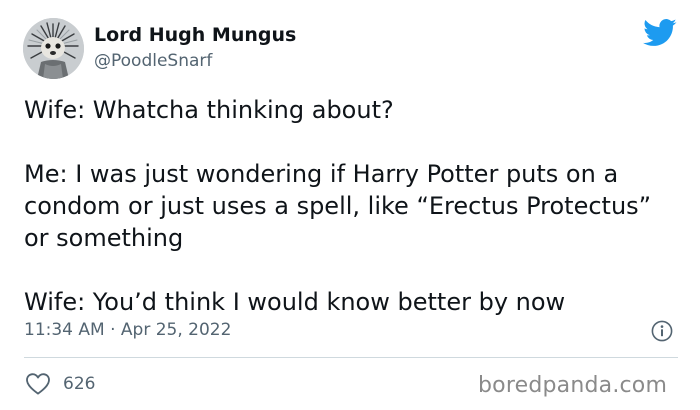 Image resolution: width=700 pixels, height=410 pixels. Describe the element at coordinates (573, 385) in the screenshot. I see `watermark: boredpanda.com` at that location.